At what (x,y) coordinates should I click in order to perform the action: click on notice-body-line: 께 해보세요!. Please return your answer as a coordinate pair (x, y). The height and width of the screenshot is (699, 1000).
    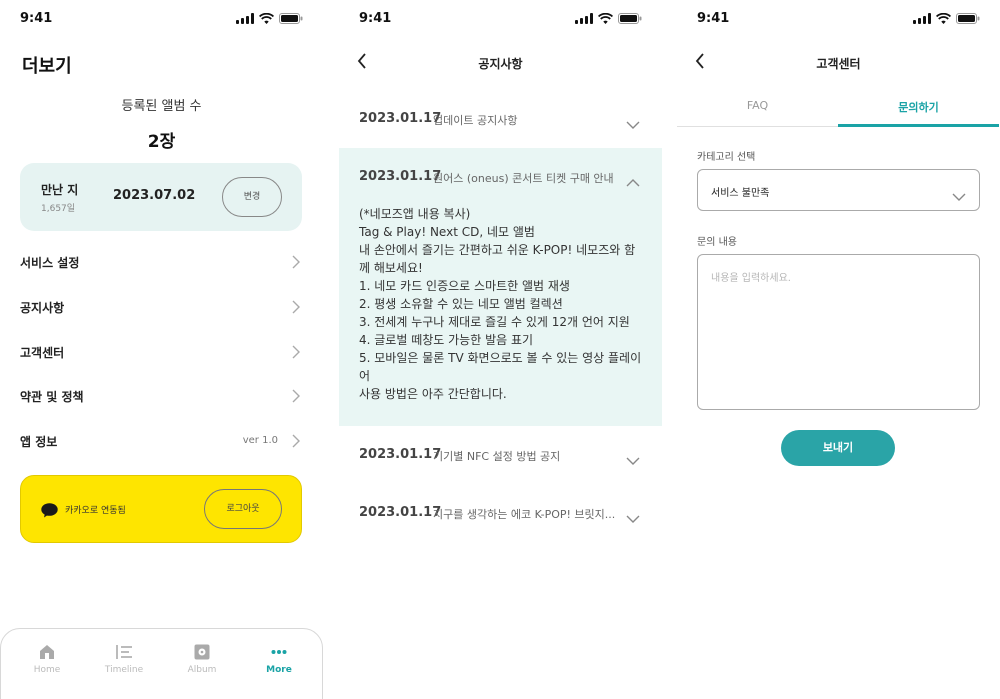
    Looking at the image, I should click on (391, 268).